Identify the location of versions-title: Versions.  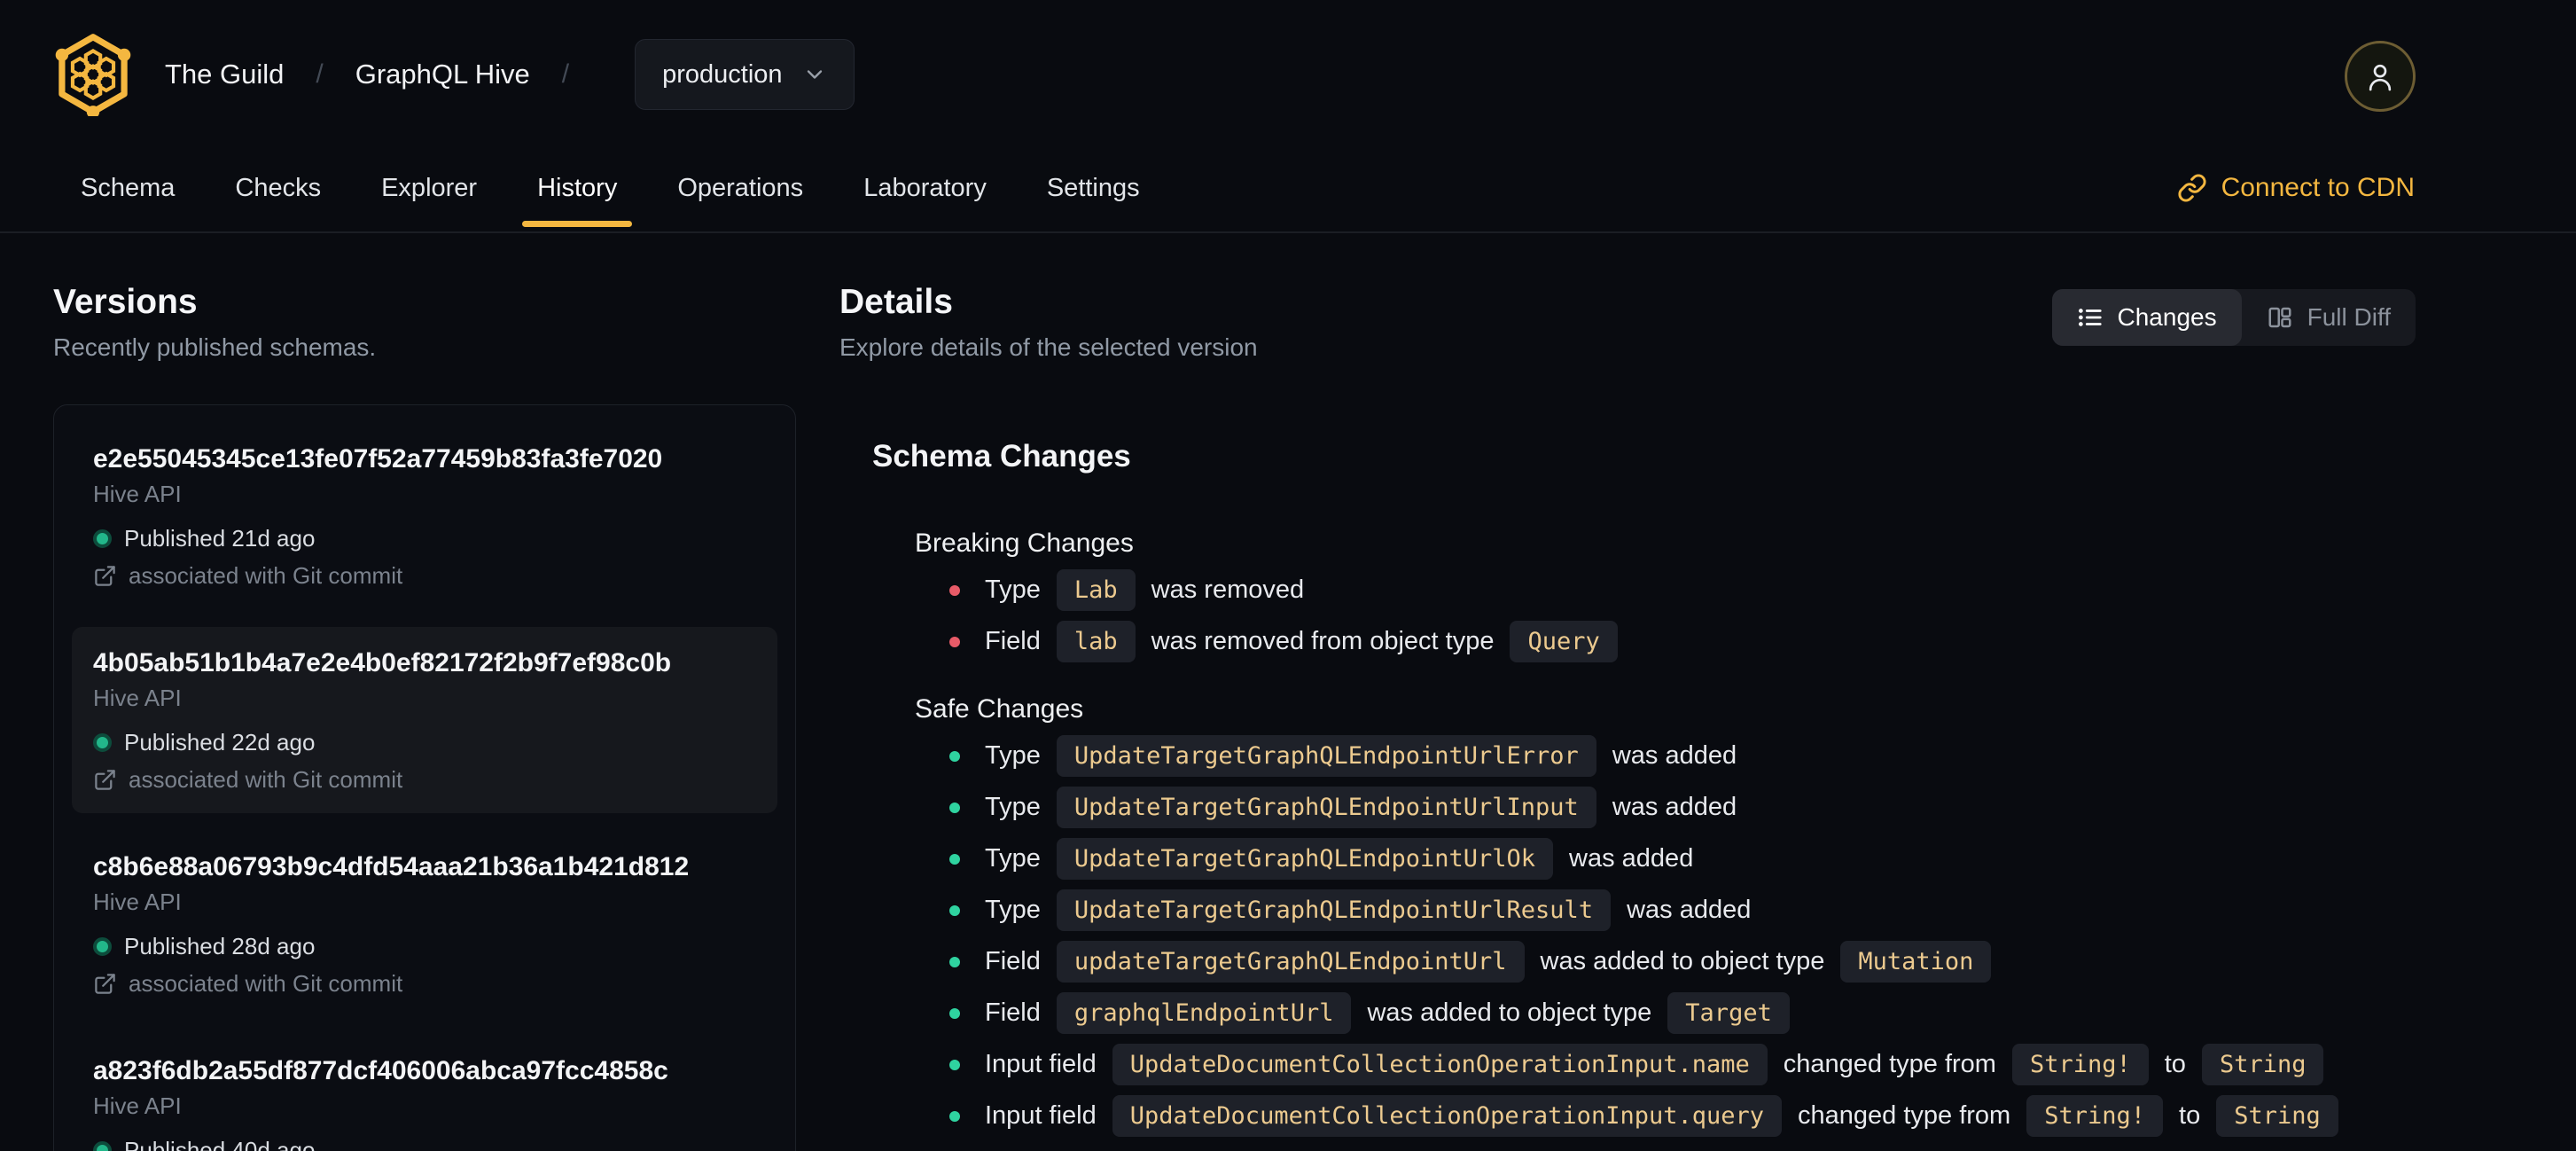
(125, 302).